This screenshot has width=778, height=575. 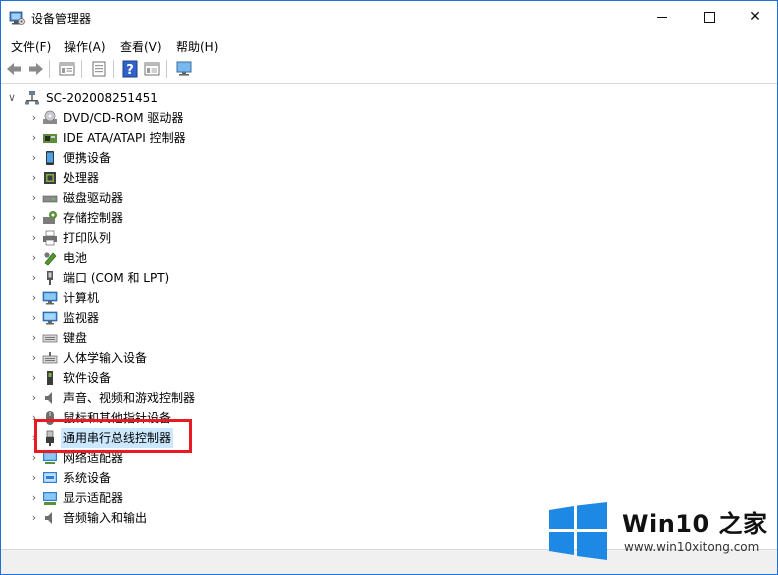 What do you see at coordinates (99, 69) in the screenshot?
I see `update-driver-icon` at bounding box center [99, 69].